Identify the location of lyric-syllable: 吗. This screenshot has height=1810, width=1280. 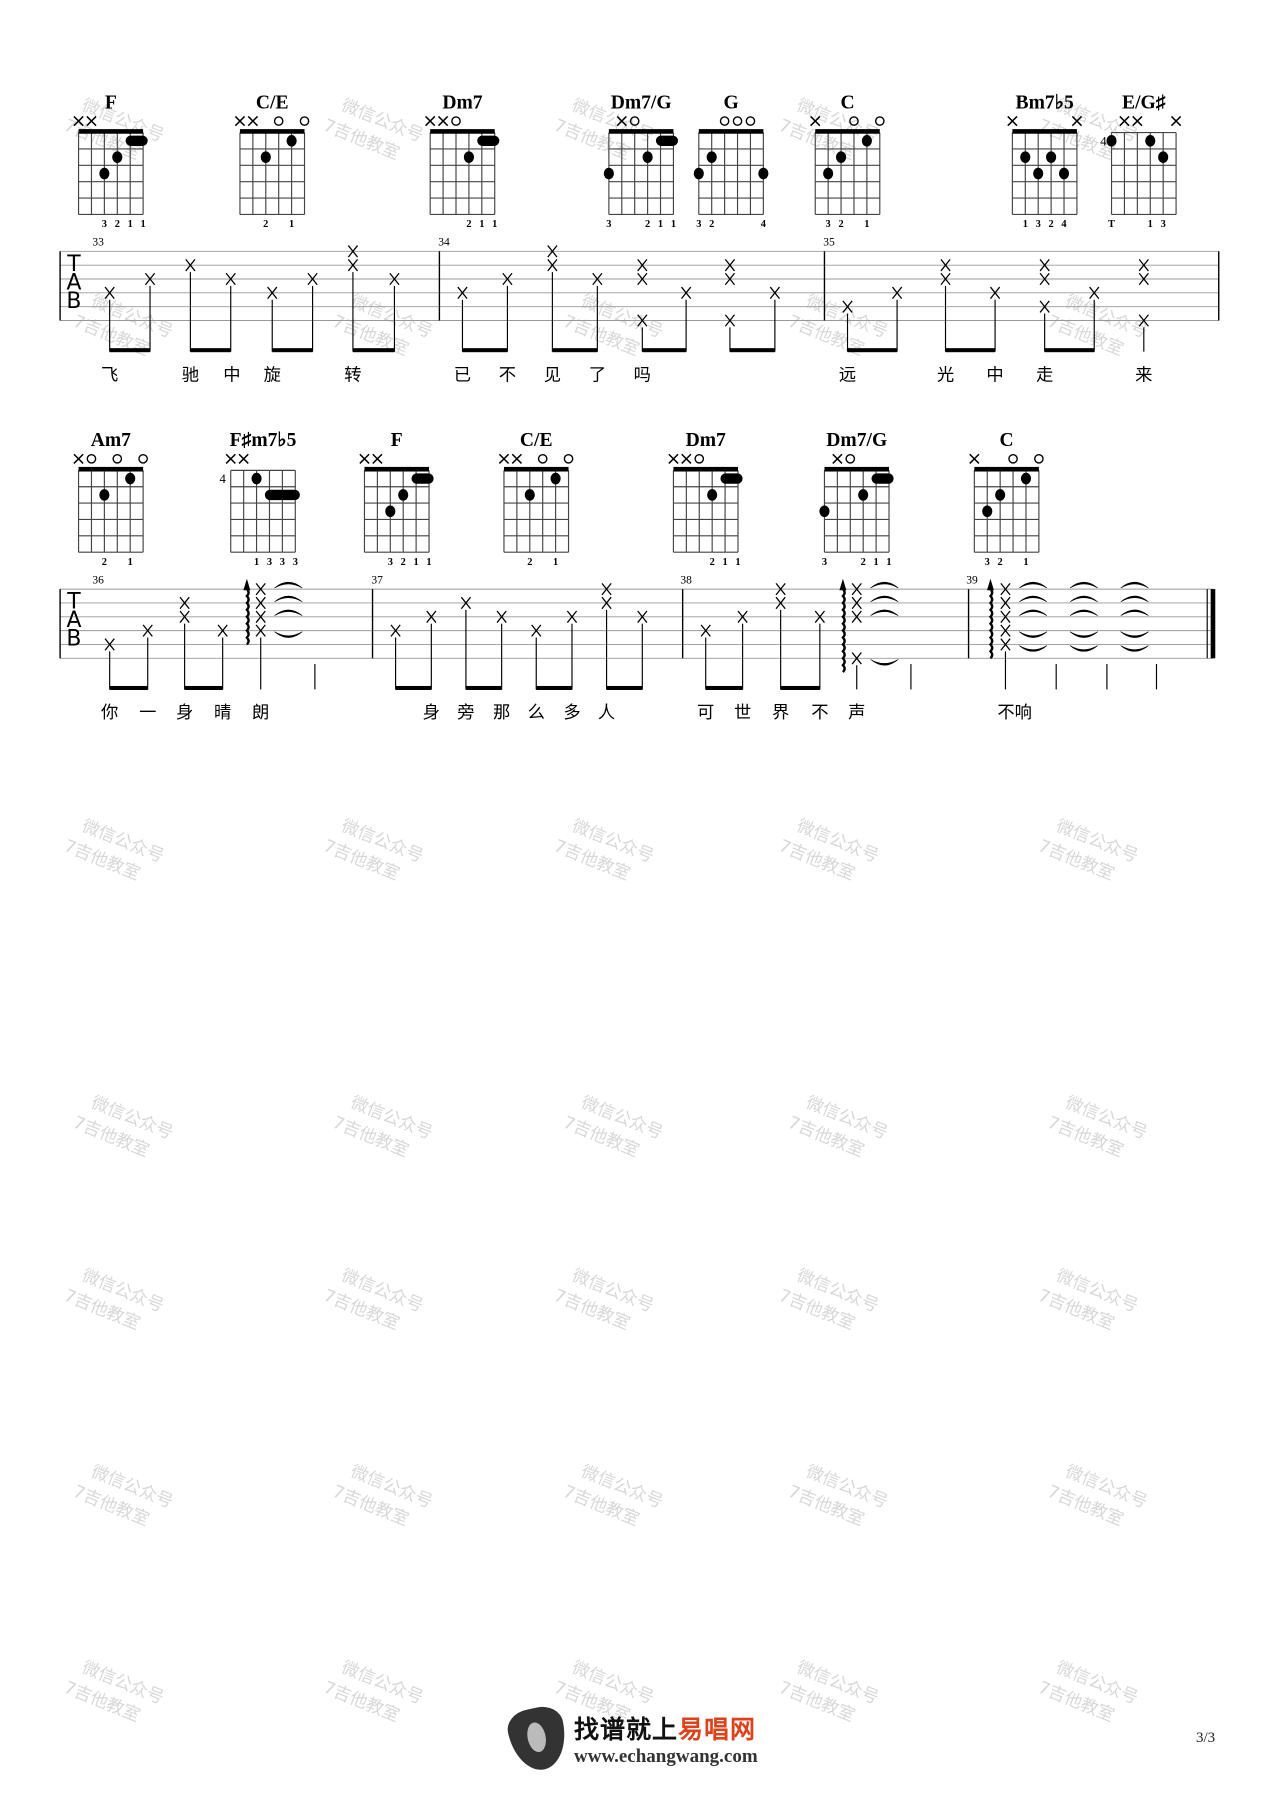
(642, 375).